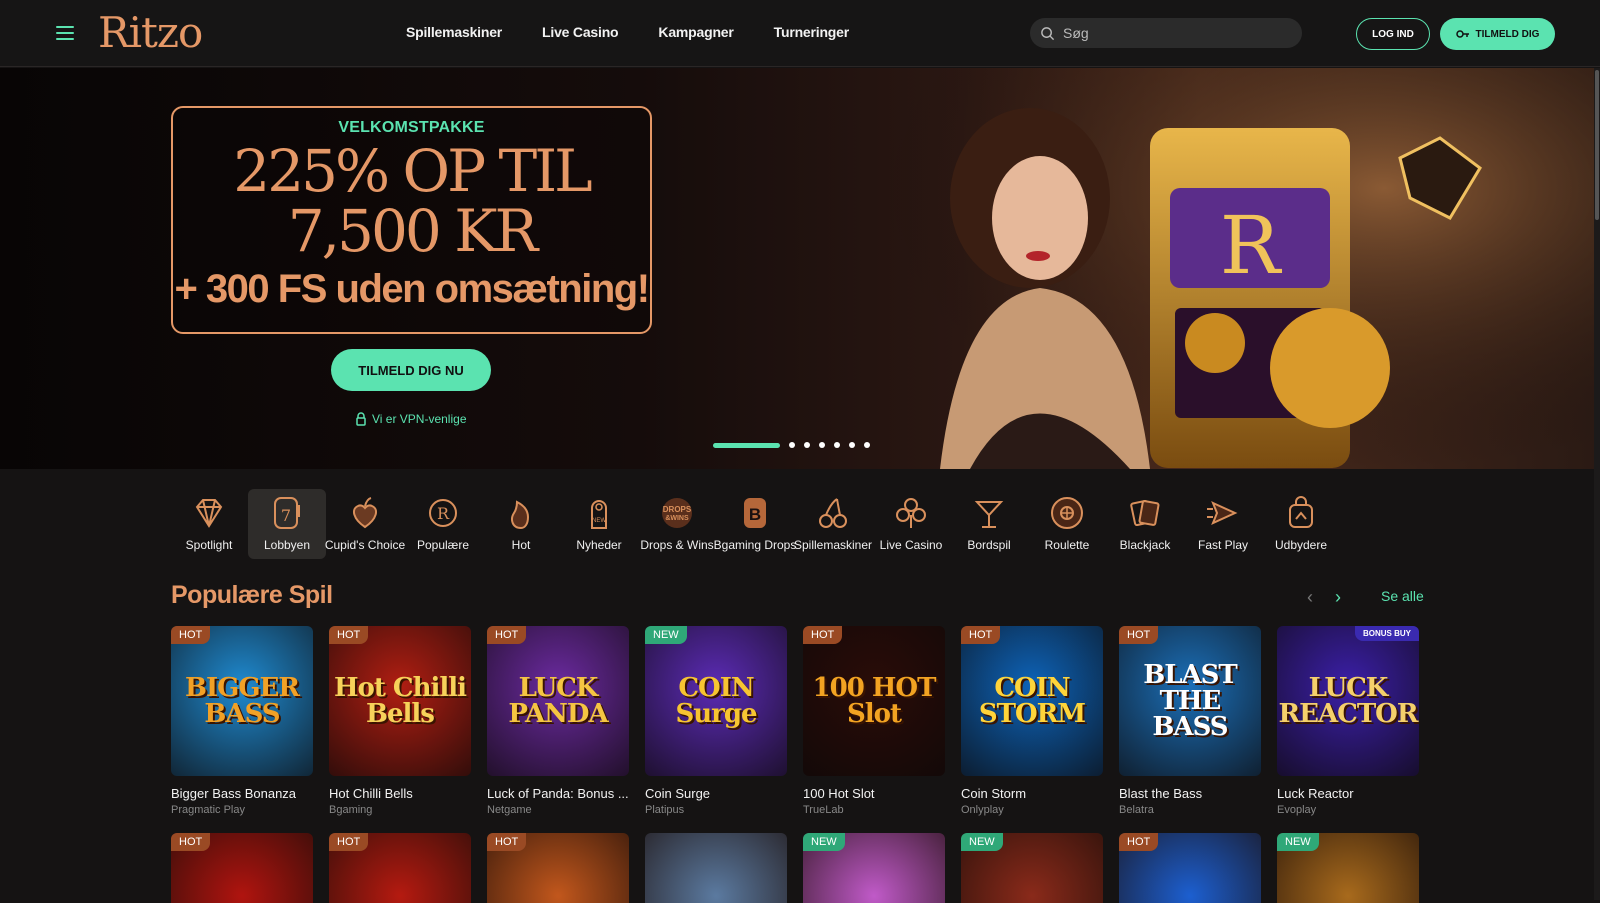  What do you see at coordinates (411, 419) in the screenshot?
I see `vpn-friendly-link: Vi er VPN-venlige` at bounding box center [411, 419].